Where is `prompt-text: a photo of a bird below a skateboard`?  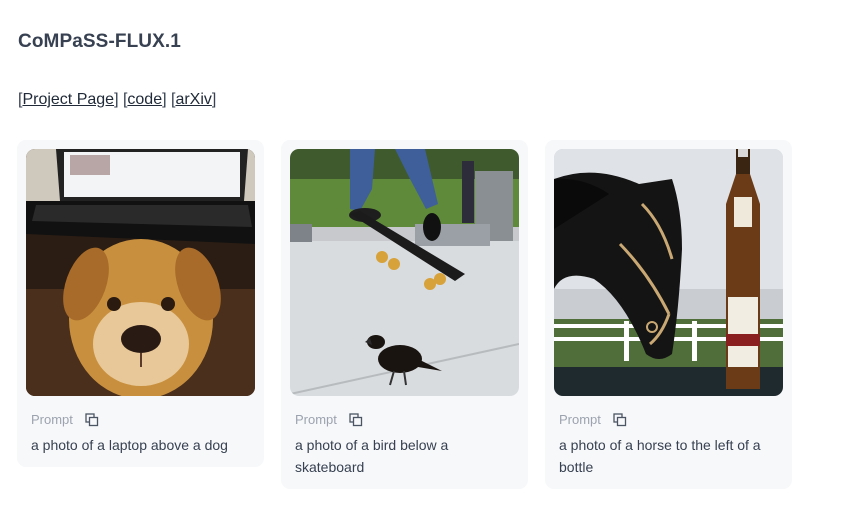 prompt-text: a photo of a bird below a skateboard is located at coordinates (372, 456).